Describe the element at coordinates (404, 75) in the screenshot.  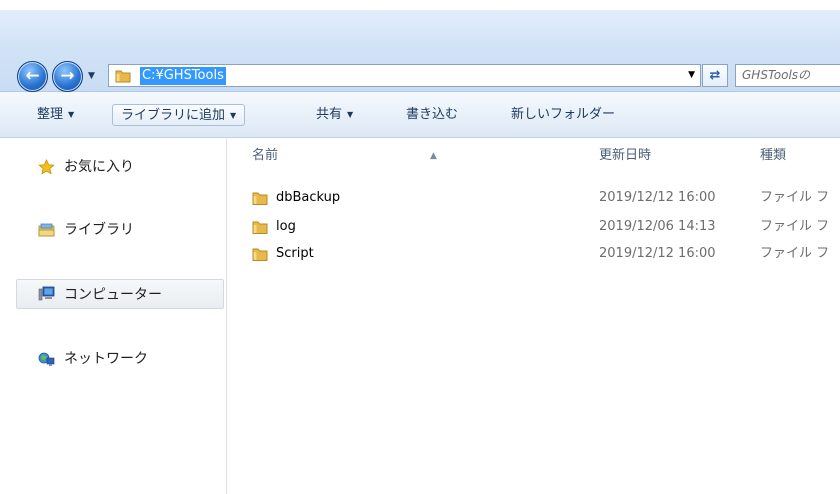
I see `address-input: C:¥GHSTools ▼` at that location.